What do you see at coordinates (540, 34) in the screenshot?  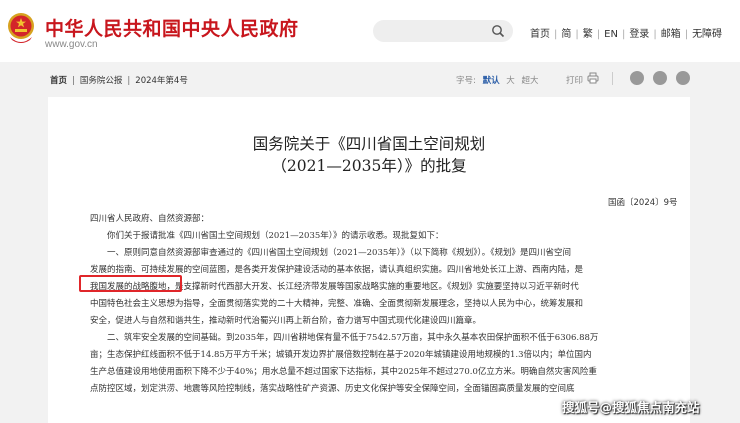 I see `nav-home: 首页` at bounding box center [540, 34].